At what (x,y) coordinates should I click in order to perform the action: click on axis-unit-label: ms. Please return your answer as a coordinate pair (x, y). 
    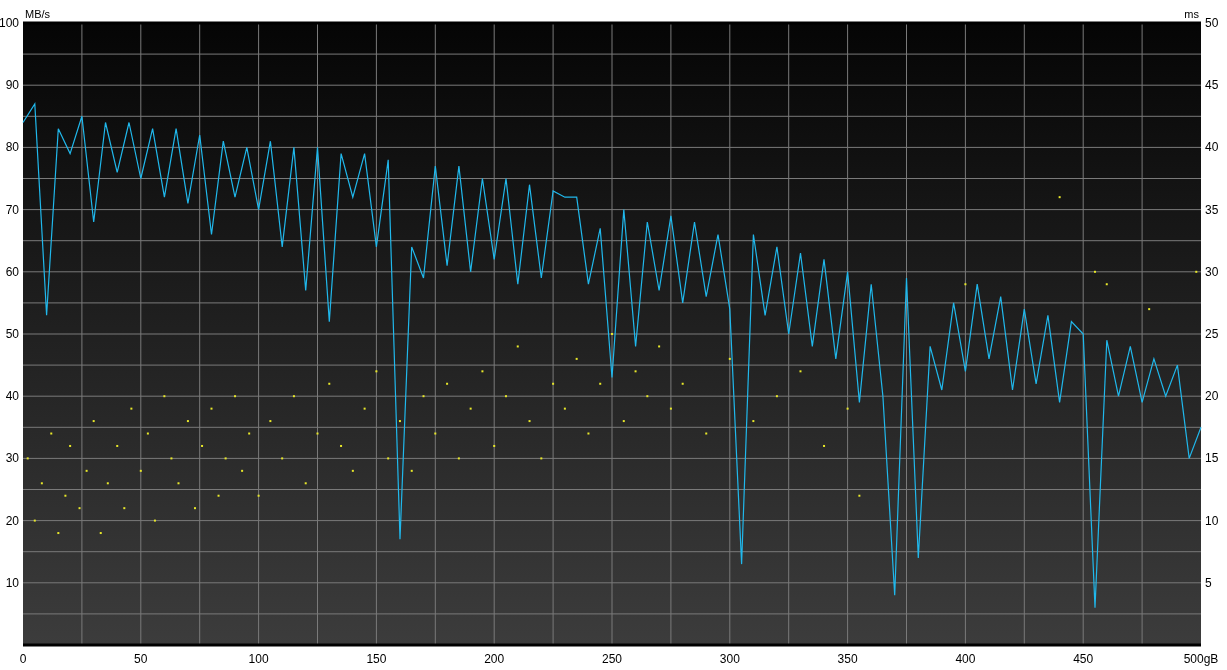
    Looking at the image, I should click on (1191, 14).